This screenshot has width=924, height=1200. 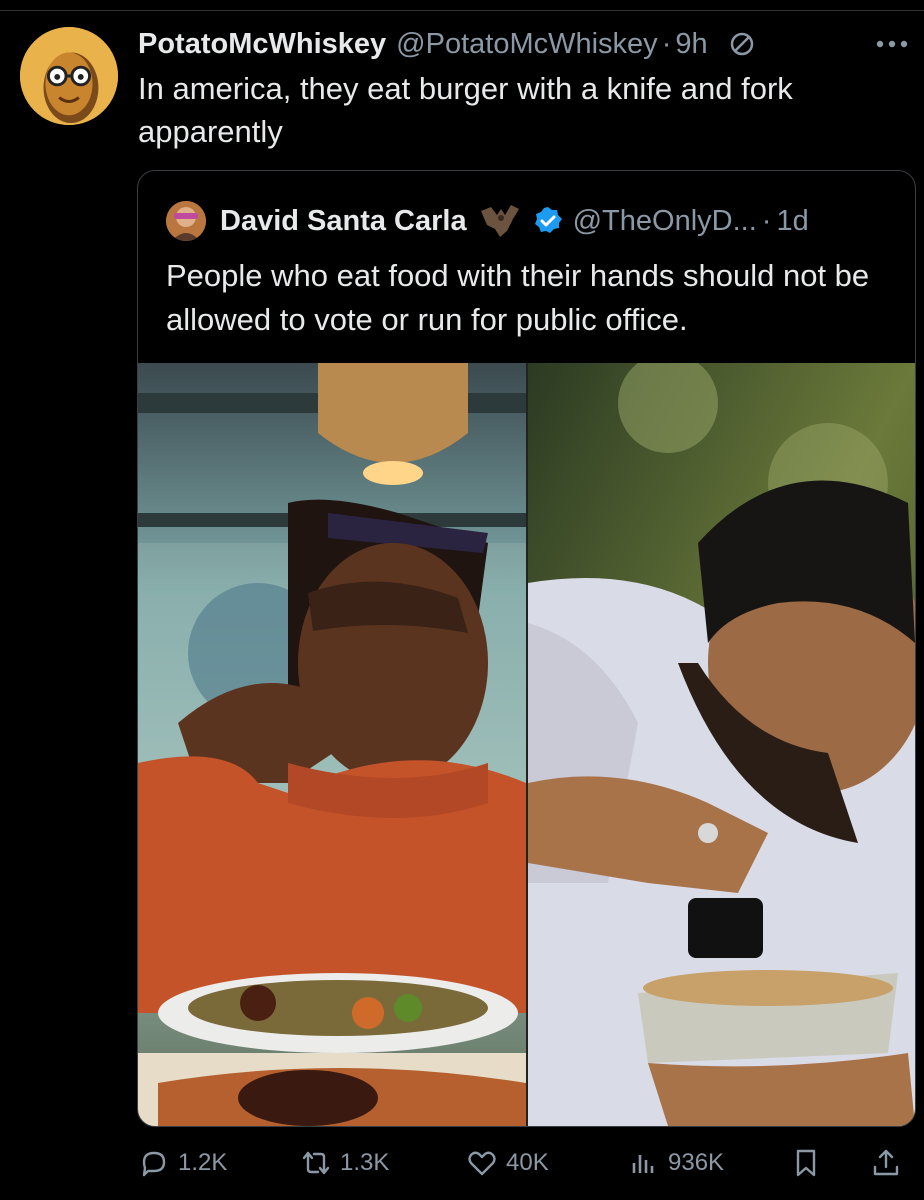 I want to click on quote-header: David Santa Carla @TheOnlyD... · 1d, so click(x=487, y=221).